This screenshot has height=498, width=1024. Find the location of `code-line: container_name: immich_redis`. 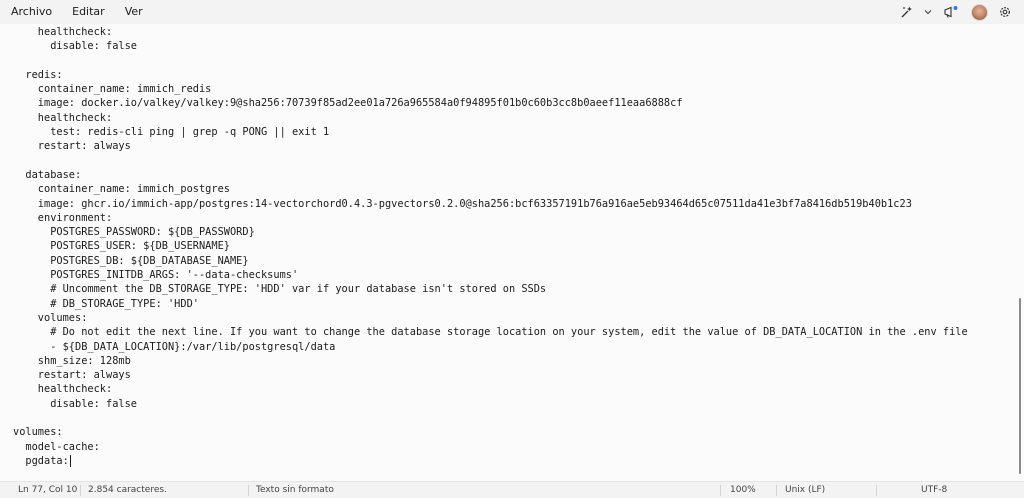

code-line: container_name: immich_redis is located at coordinates (112, 89).